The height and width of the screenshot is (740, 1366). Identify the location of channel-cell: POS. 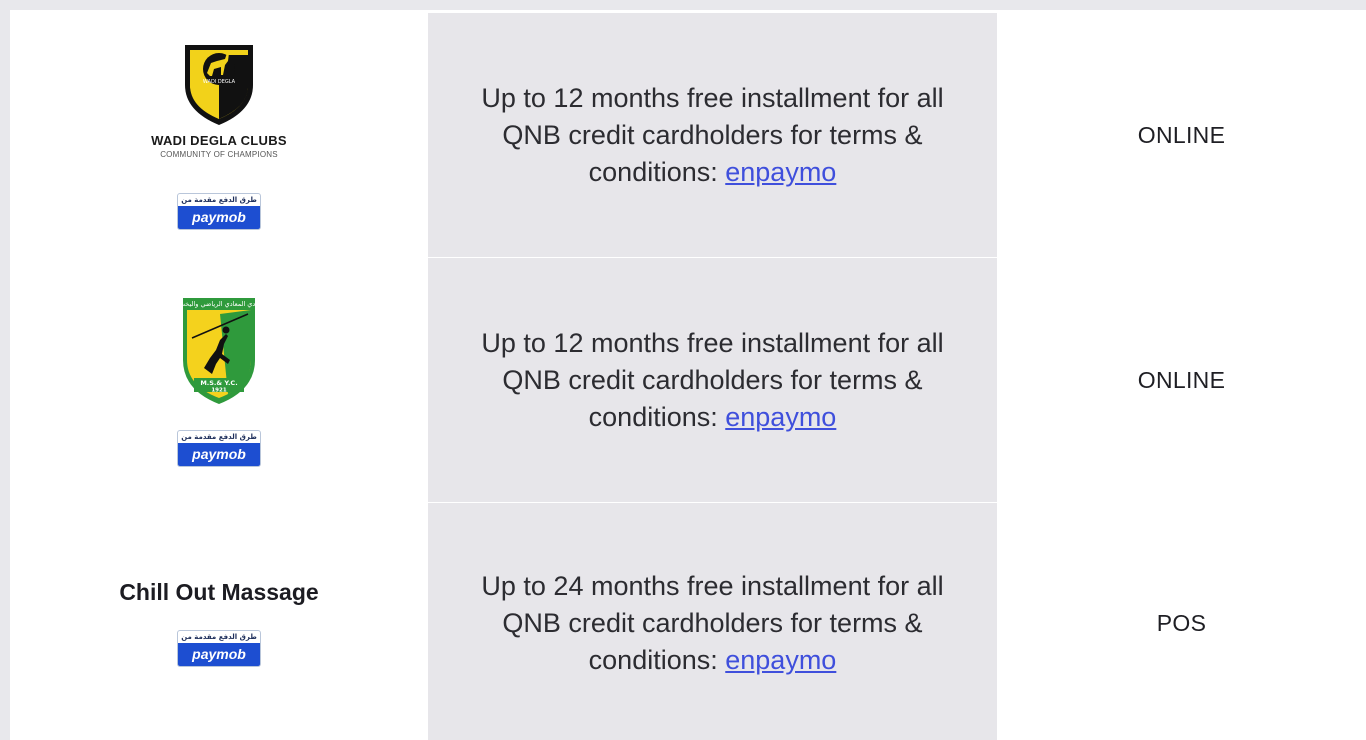
(1181, 621).